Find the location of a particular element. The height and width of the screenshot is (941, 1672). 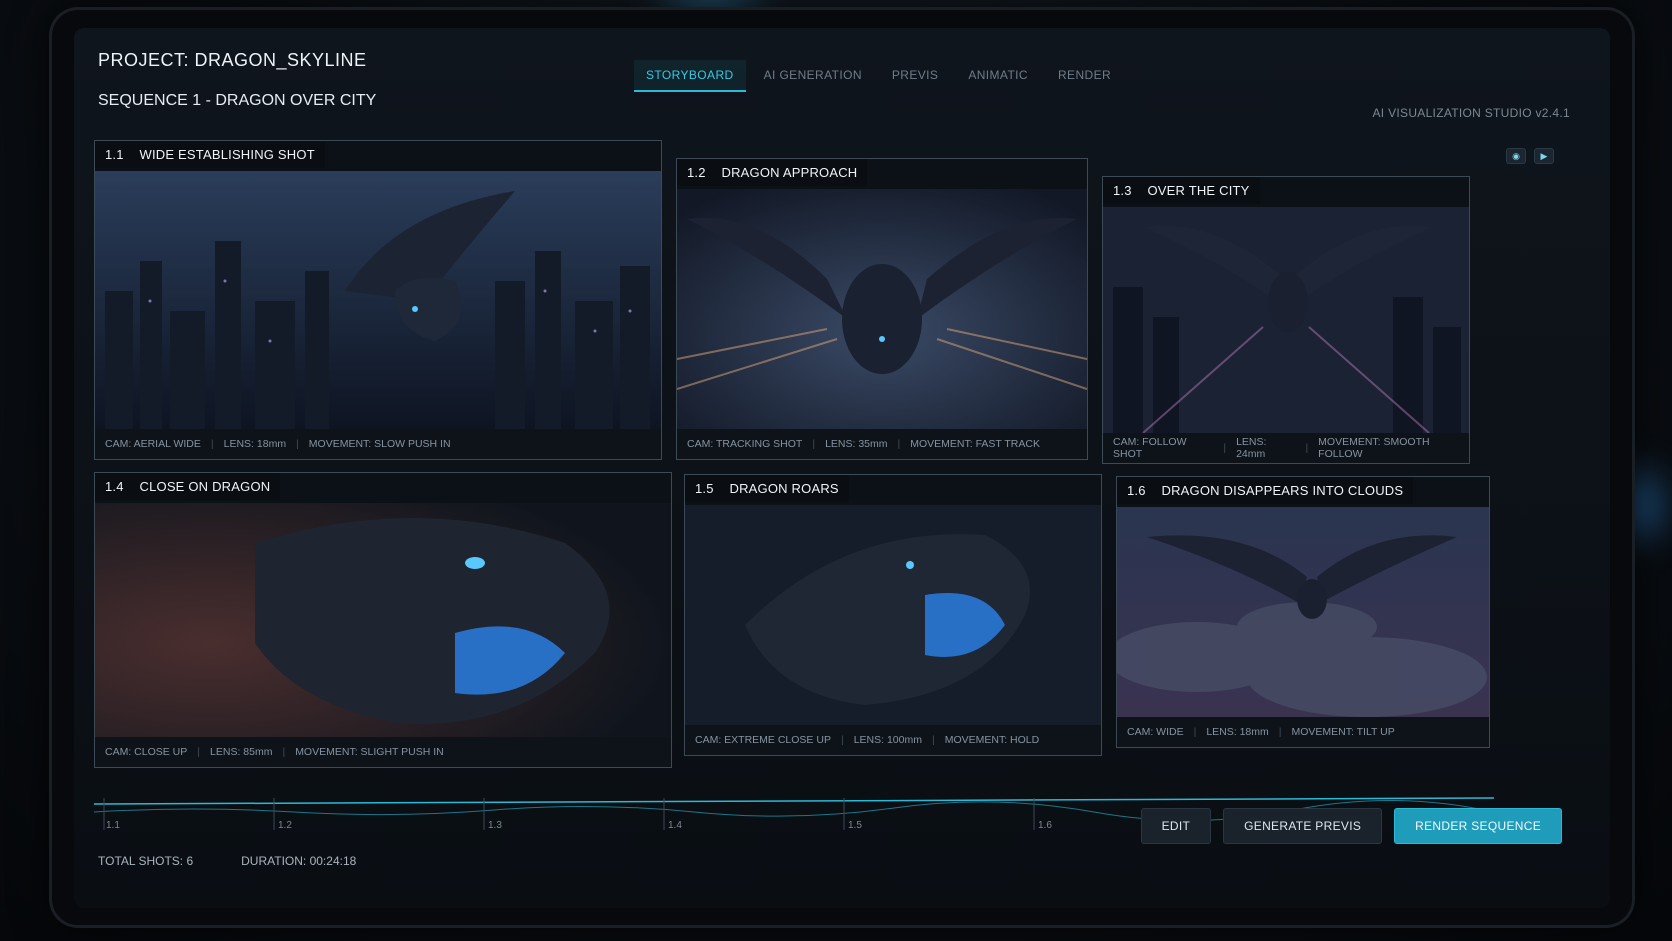

shot-label: 1.4 CLOSE ON DRAGON is located at coordinates (188, 486).